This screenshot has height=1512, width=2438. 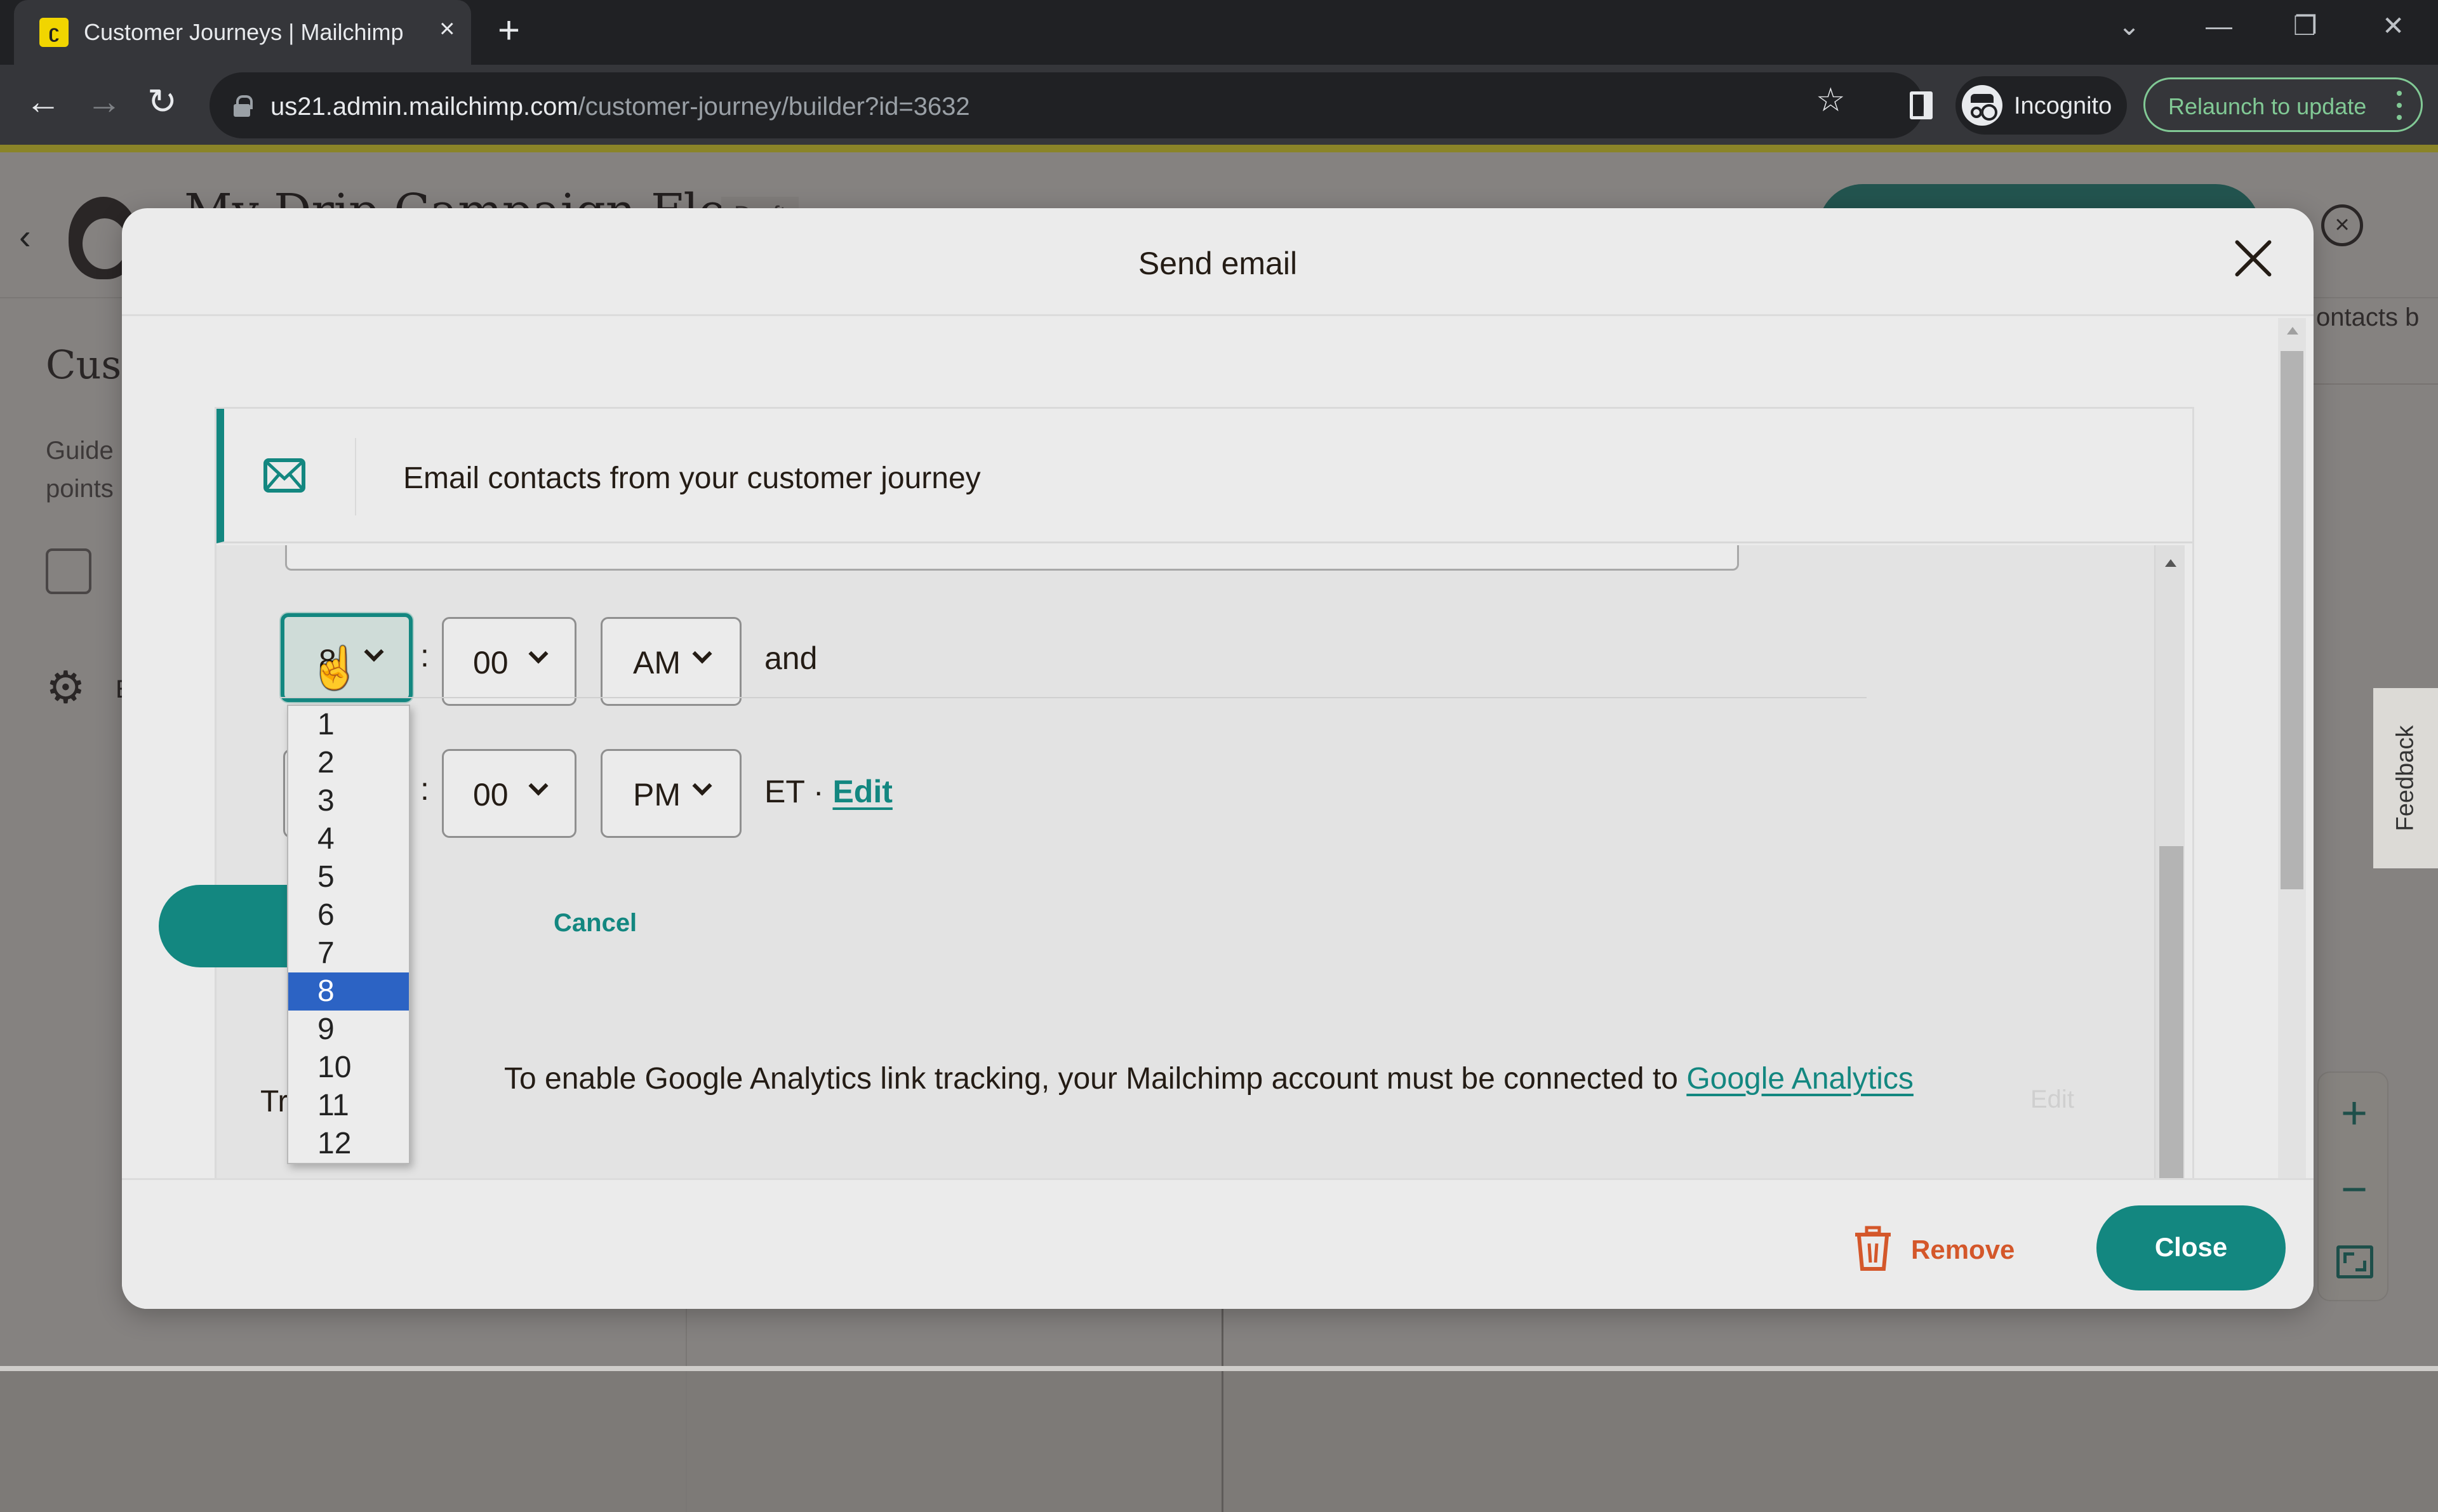 What do you see at coordinates (686, 1410) in the screenshot?
I see `canvas-divider` at bounding box center [686, 1410].